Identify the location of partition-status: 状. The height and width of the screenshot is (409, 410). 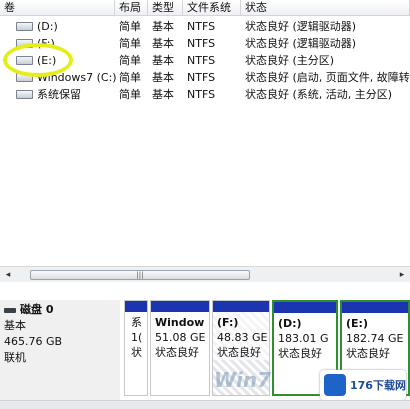
(136, 352).